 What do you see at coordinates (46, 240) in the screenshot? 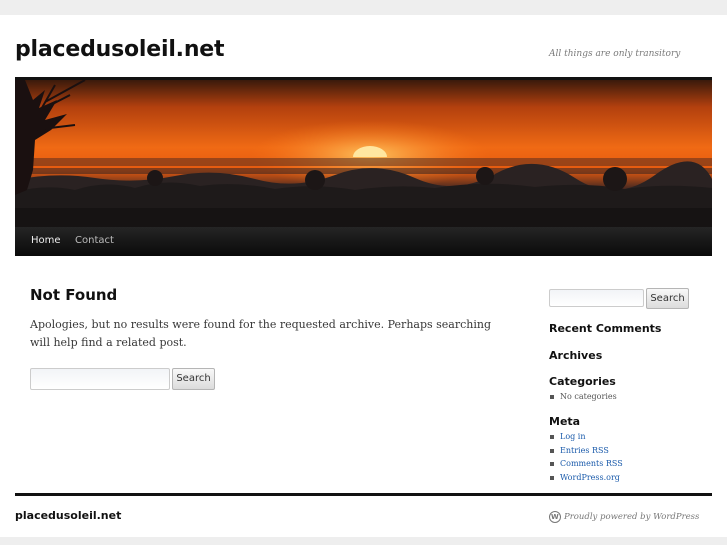
I see `nav-home: Home` at bounding box center [46, 240].